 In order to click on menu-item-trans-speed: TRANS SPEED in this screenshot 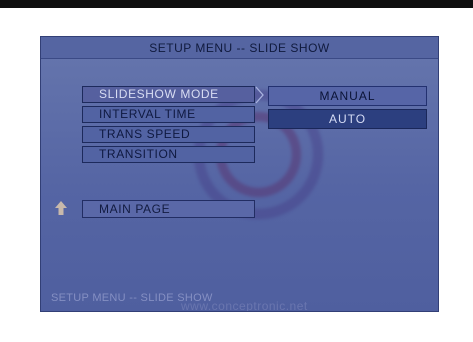, I will do `click(168, 134)`.